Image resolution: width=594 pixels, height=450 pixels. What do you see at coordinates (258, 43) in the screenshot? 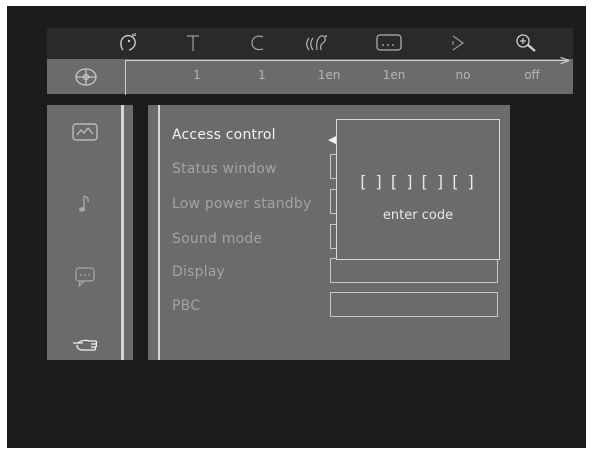
I see `chapter-icon` at bounding box center [258, 43].